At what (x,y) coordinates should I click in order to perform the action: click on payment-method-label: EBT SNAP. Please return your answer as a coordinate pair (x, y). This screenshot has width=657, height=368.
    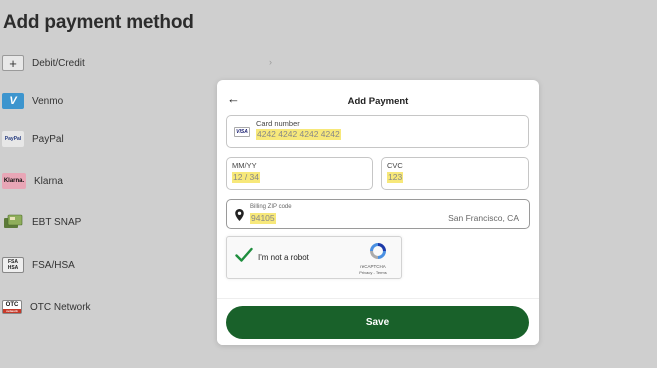
    Looking at the image, I should click on (57, 222).